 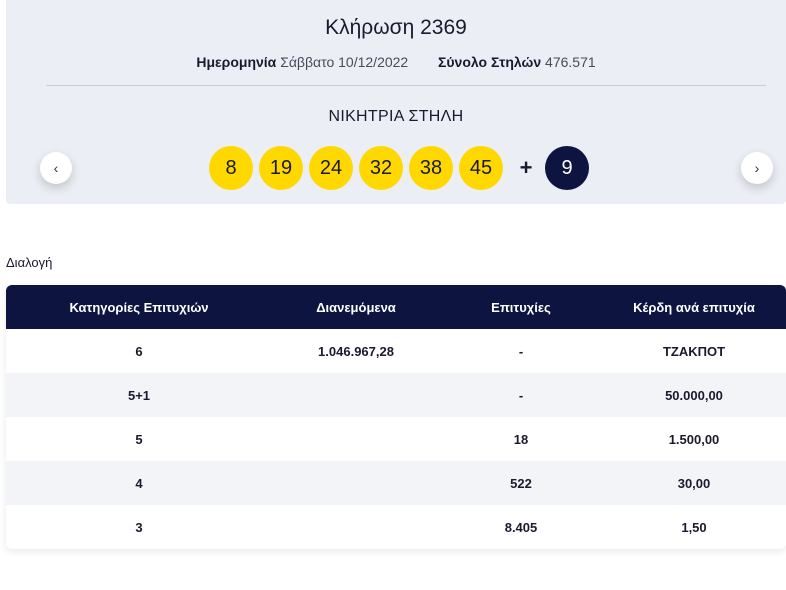 What do you see at coordinates (694, 351) in the screenshot?
I see `cell-prize: ΤΖΑΚΠΟΤ` at bounding box center [694, 351].